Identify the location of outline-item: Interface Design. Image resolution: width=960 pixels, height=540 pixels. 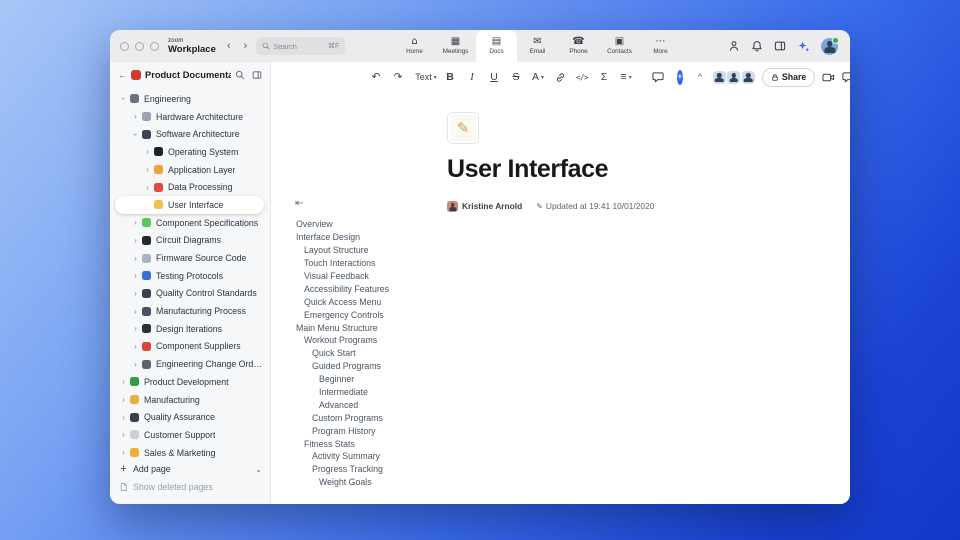
(361, 237).